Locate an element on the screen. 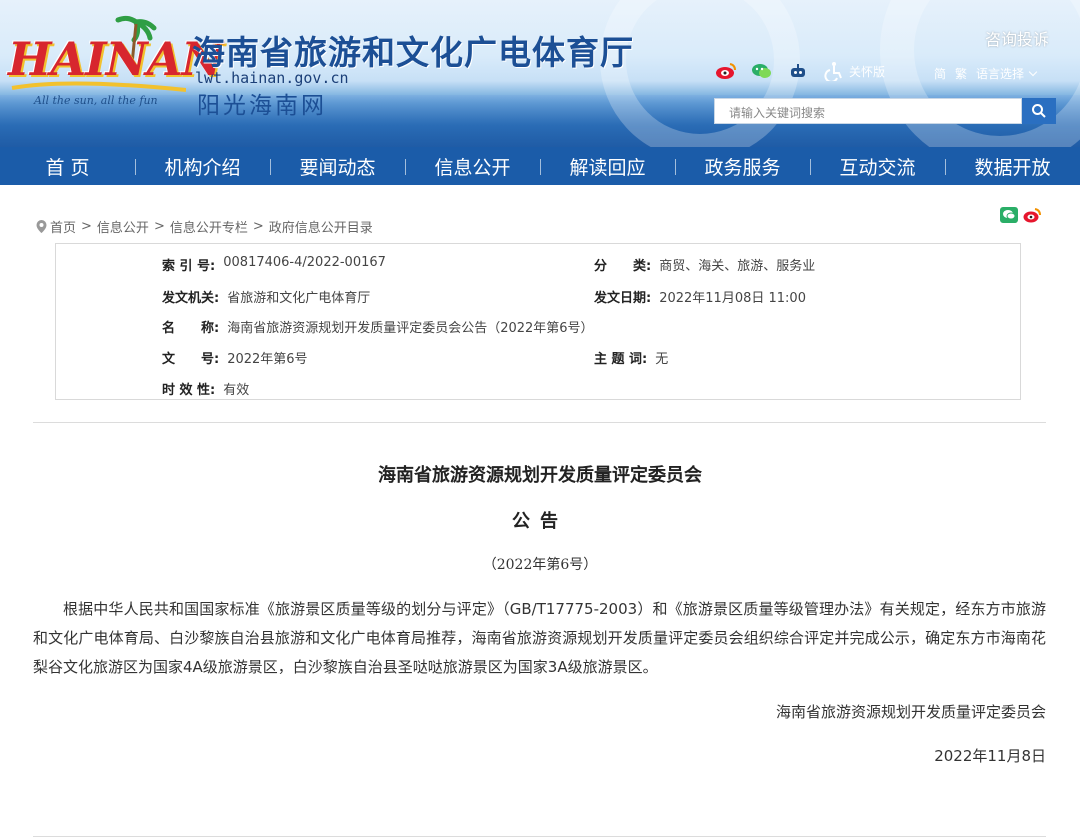 Image resolution: width=1080 pixels, height=839 pixels. main-nav: 首 页 机构介绍 要闻动态 信息公开 解读回应 政务服务 互动交流 数据开放 is located at coordinates (540, 166).